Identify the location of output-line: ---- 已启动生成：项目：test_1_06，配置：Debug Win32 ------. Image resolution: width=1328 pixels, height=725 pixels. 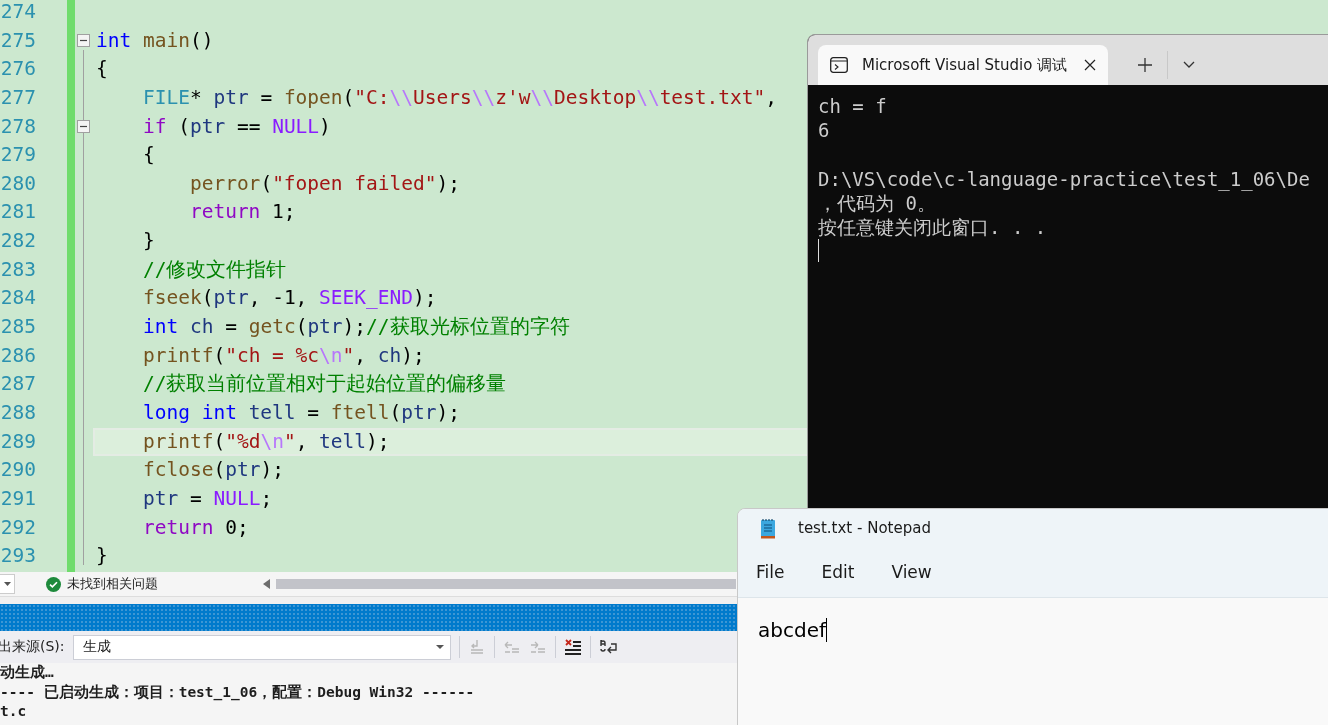
(238, 692).